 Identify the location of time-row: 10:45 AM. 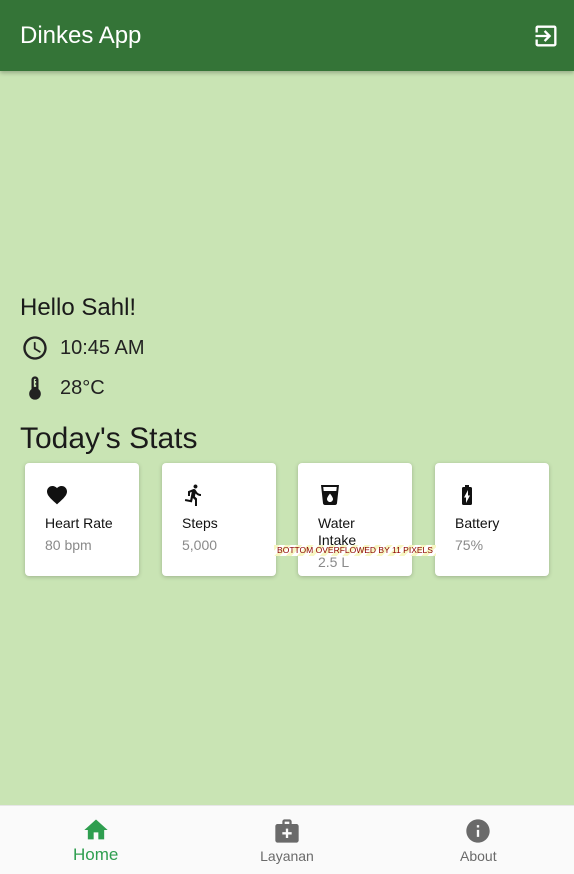
(82, 348).